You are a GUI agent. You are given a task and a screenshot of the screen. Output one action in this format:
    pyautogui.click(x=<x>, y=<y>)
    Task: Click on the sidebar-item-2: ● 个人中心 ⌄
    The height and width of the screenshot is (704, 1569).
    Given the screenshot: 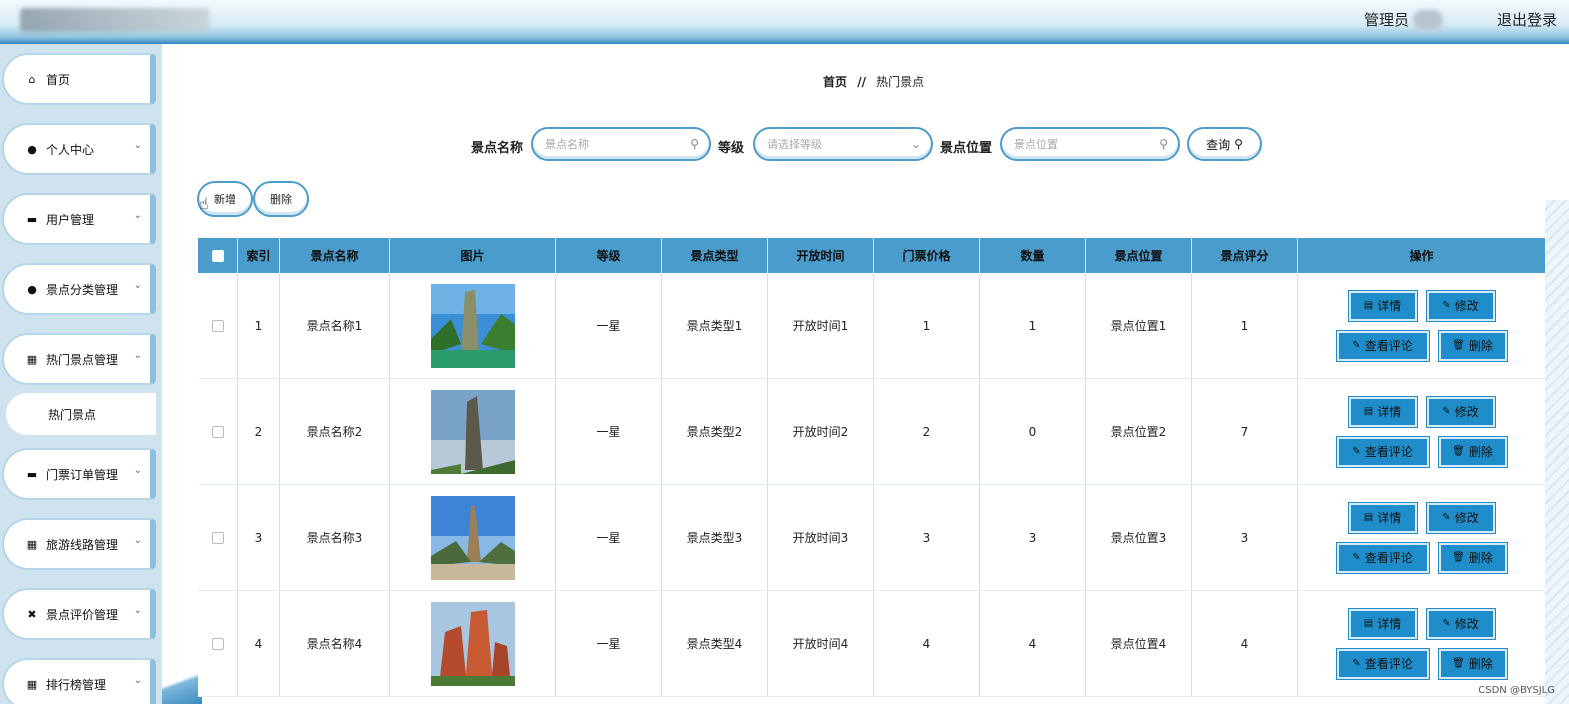 What is the action you would take?
    pyautogui.click(x=79, y=149)
    